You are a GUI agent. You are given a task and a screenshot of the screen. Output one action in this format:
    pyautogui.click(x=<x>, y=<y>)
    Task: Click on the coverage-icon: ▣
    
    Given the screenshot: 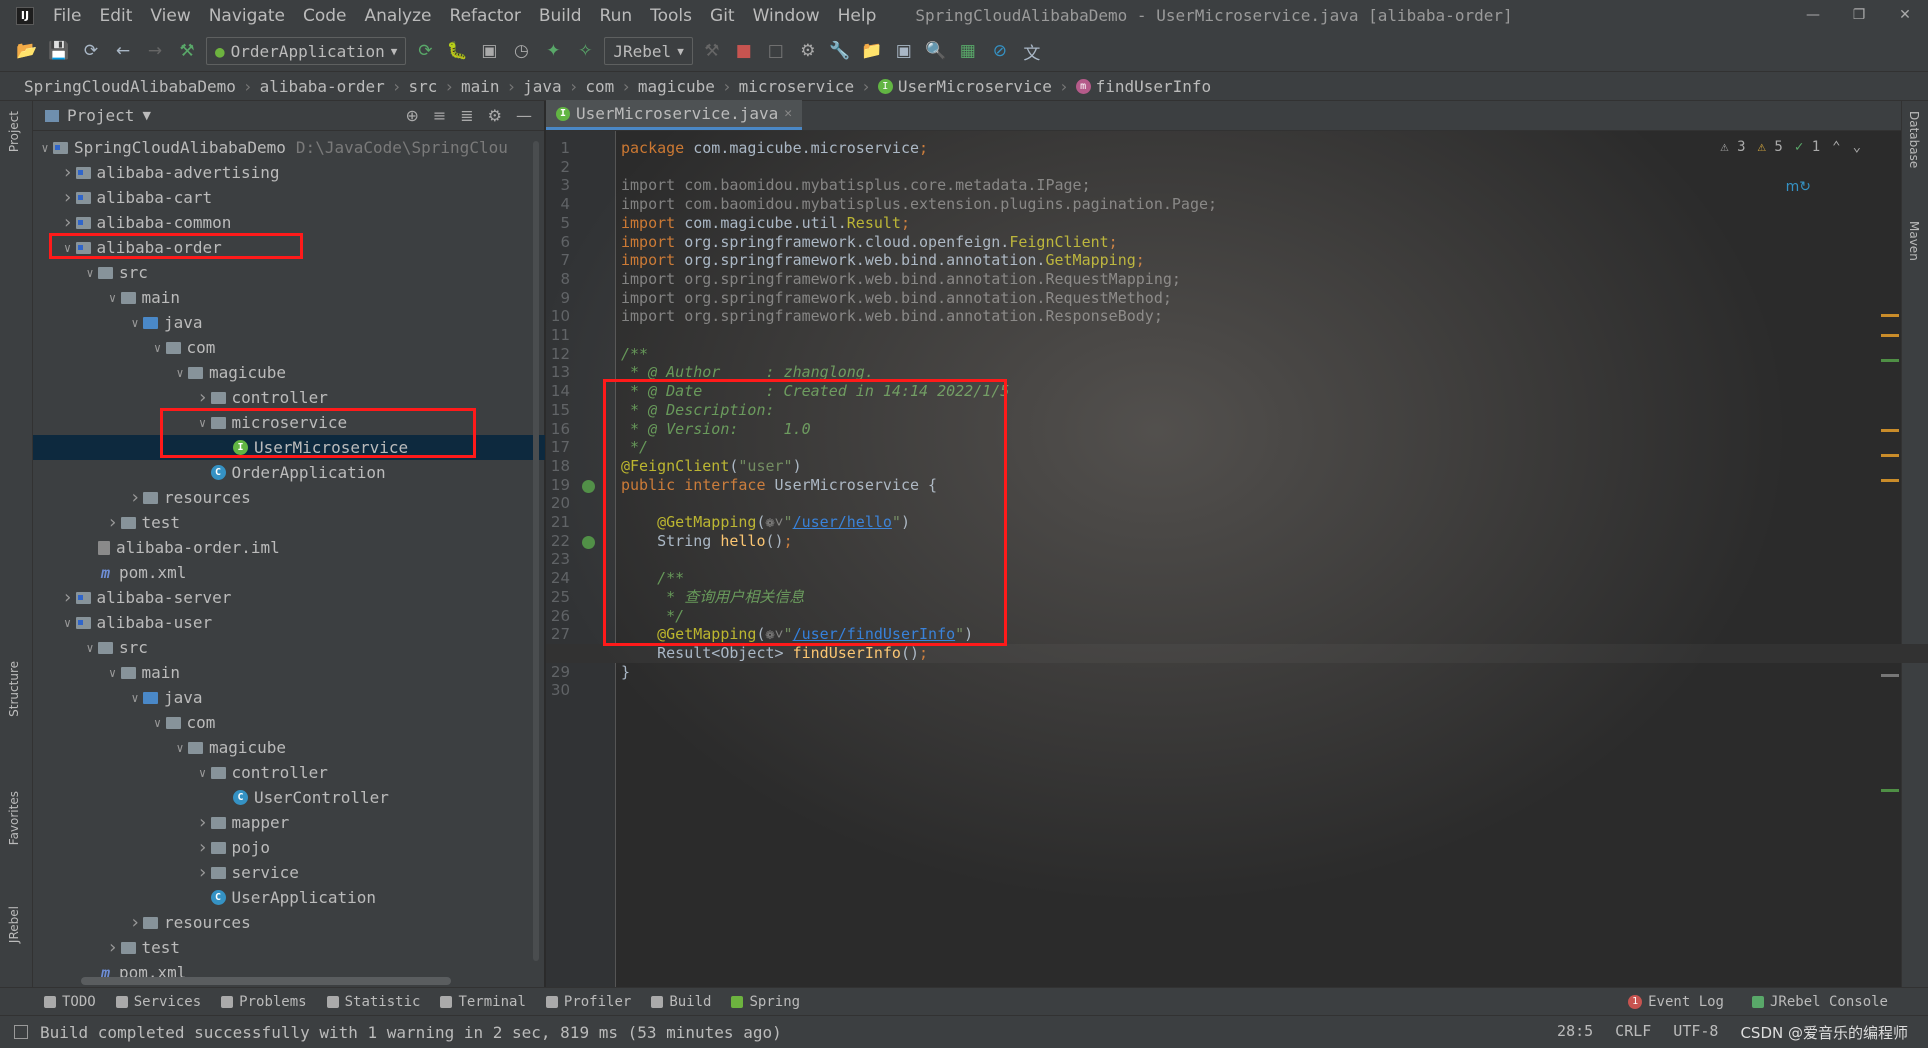 What is the action you would take?
    pyautogui.click(x=489, y=51)
    